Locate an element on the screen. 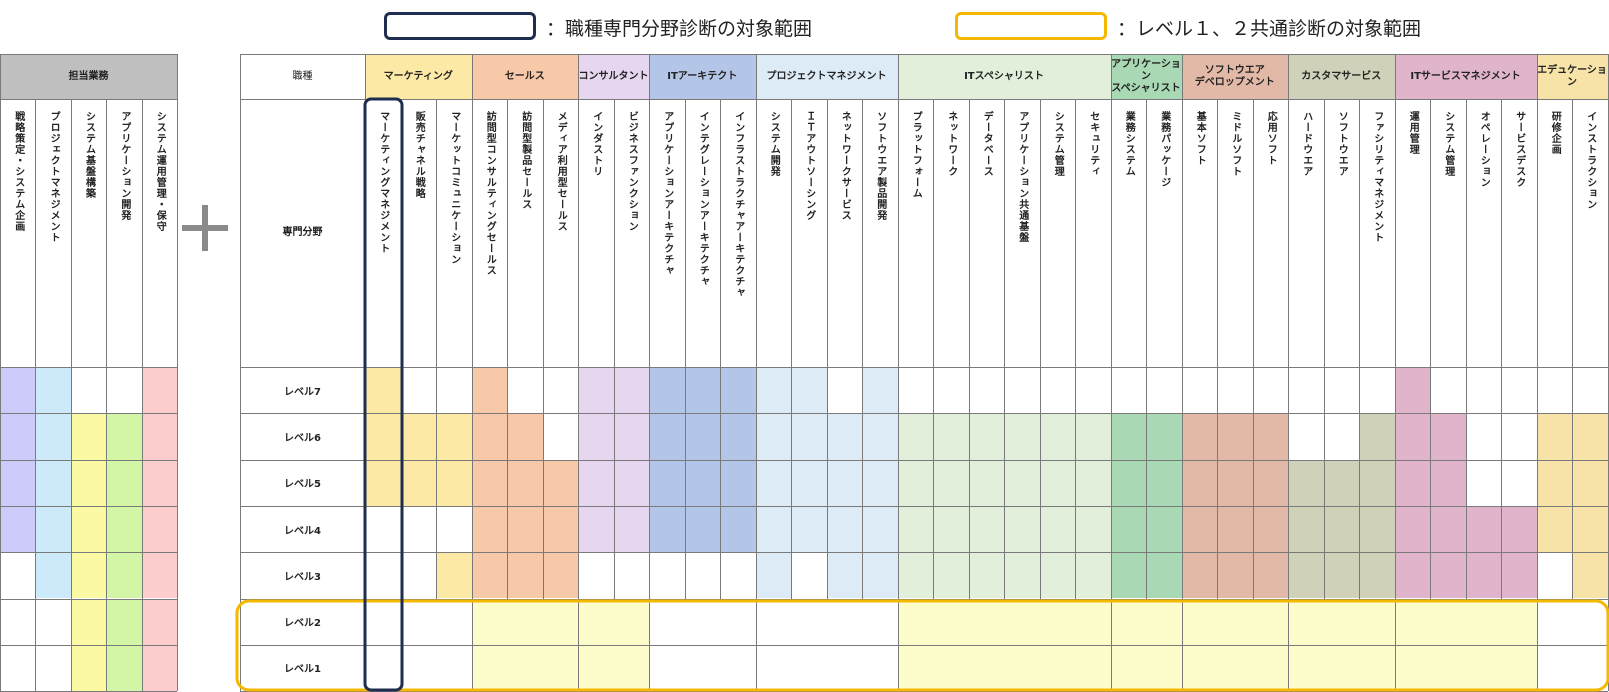 The width and height of the screenshot is (1609, 692). specialty-cell: メディア利用型セールス is located at coordinates (561, 233).